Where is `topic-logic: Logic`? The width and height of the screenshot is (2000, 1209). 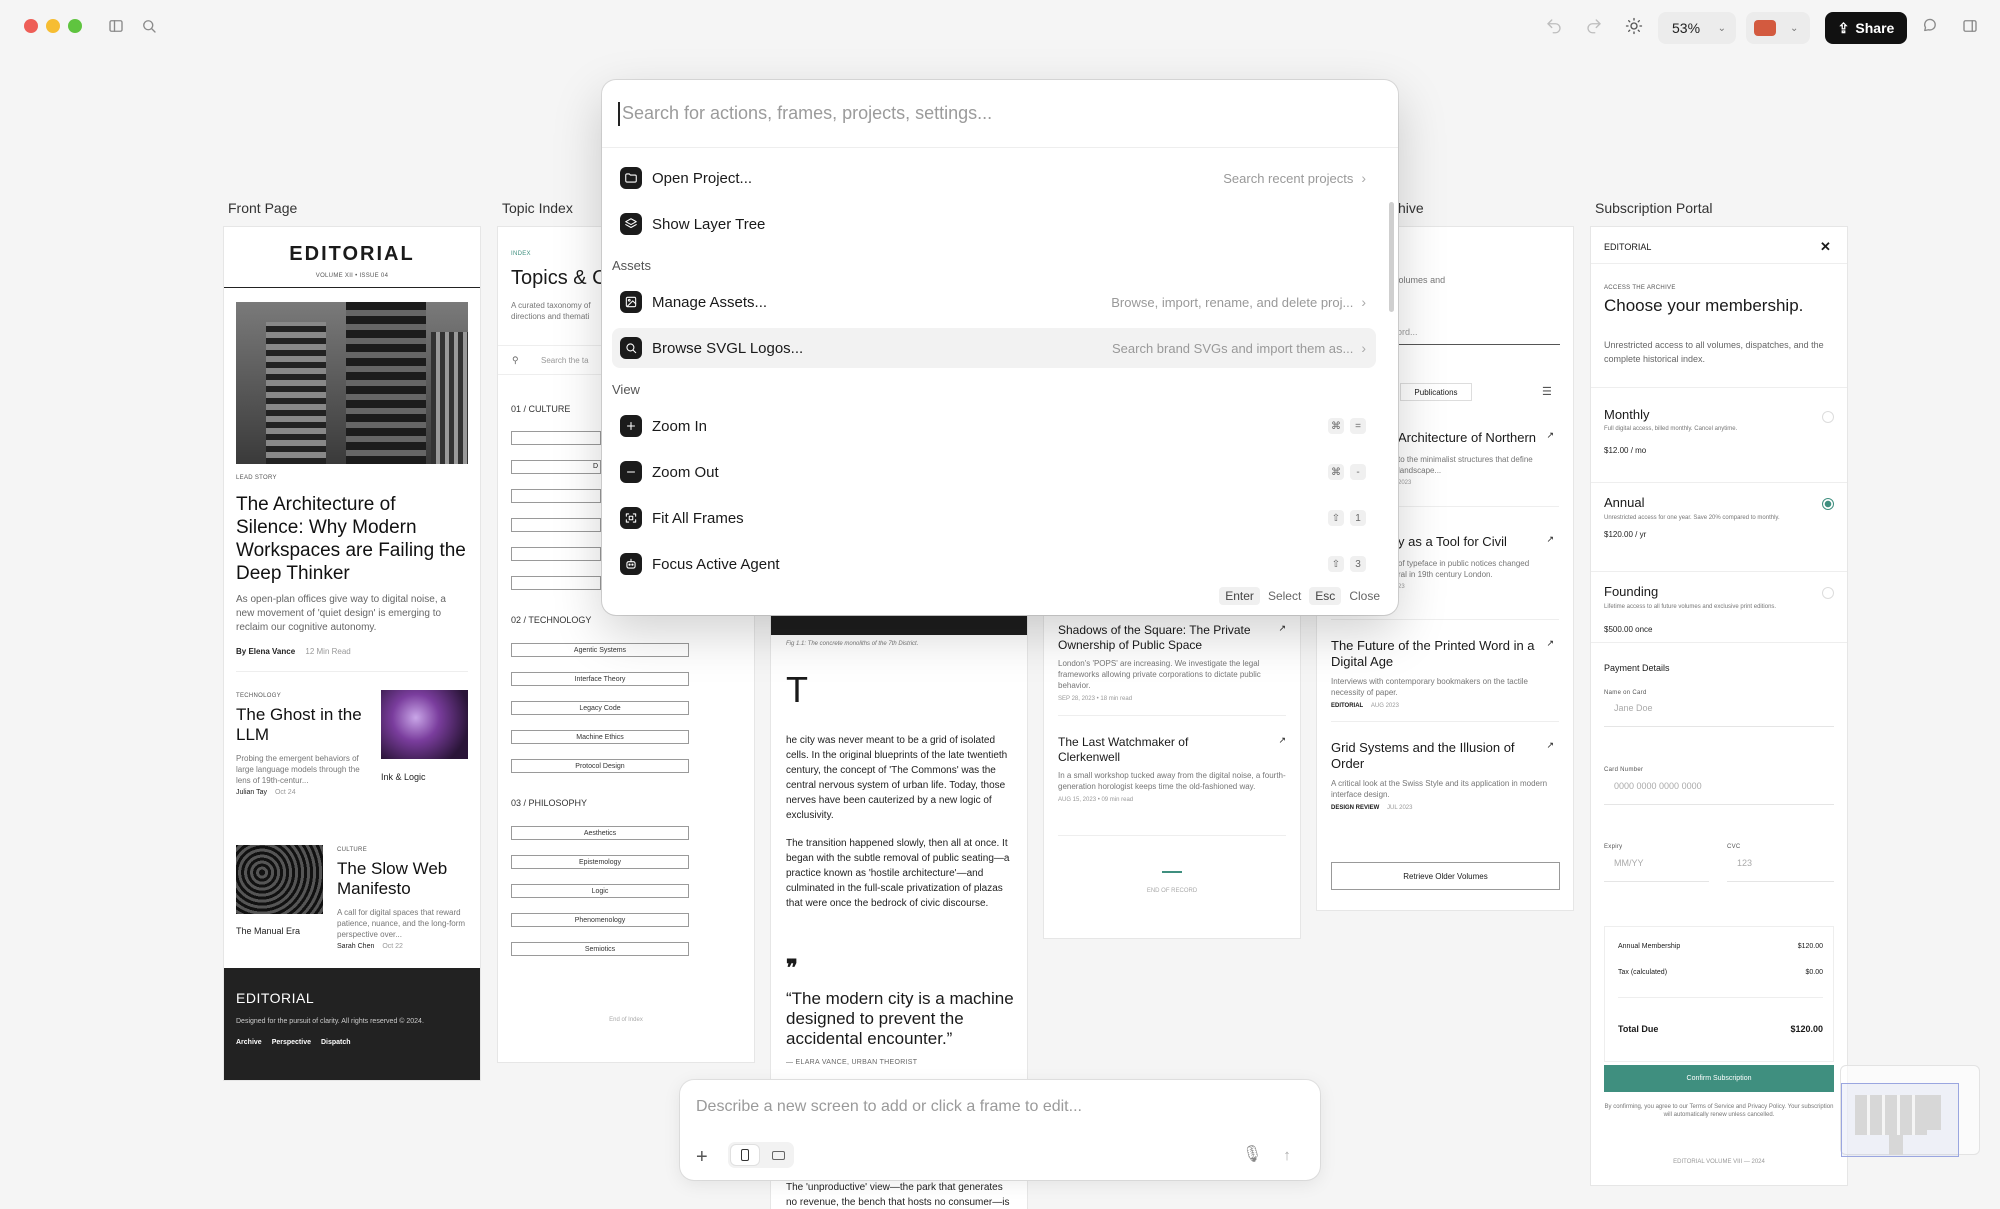
topic-logic: Logic is located at coordinates (600, 891).